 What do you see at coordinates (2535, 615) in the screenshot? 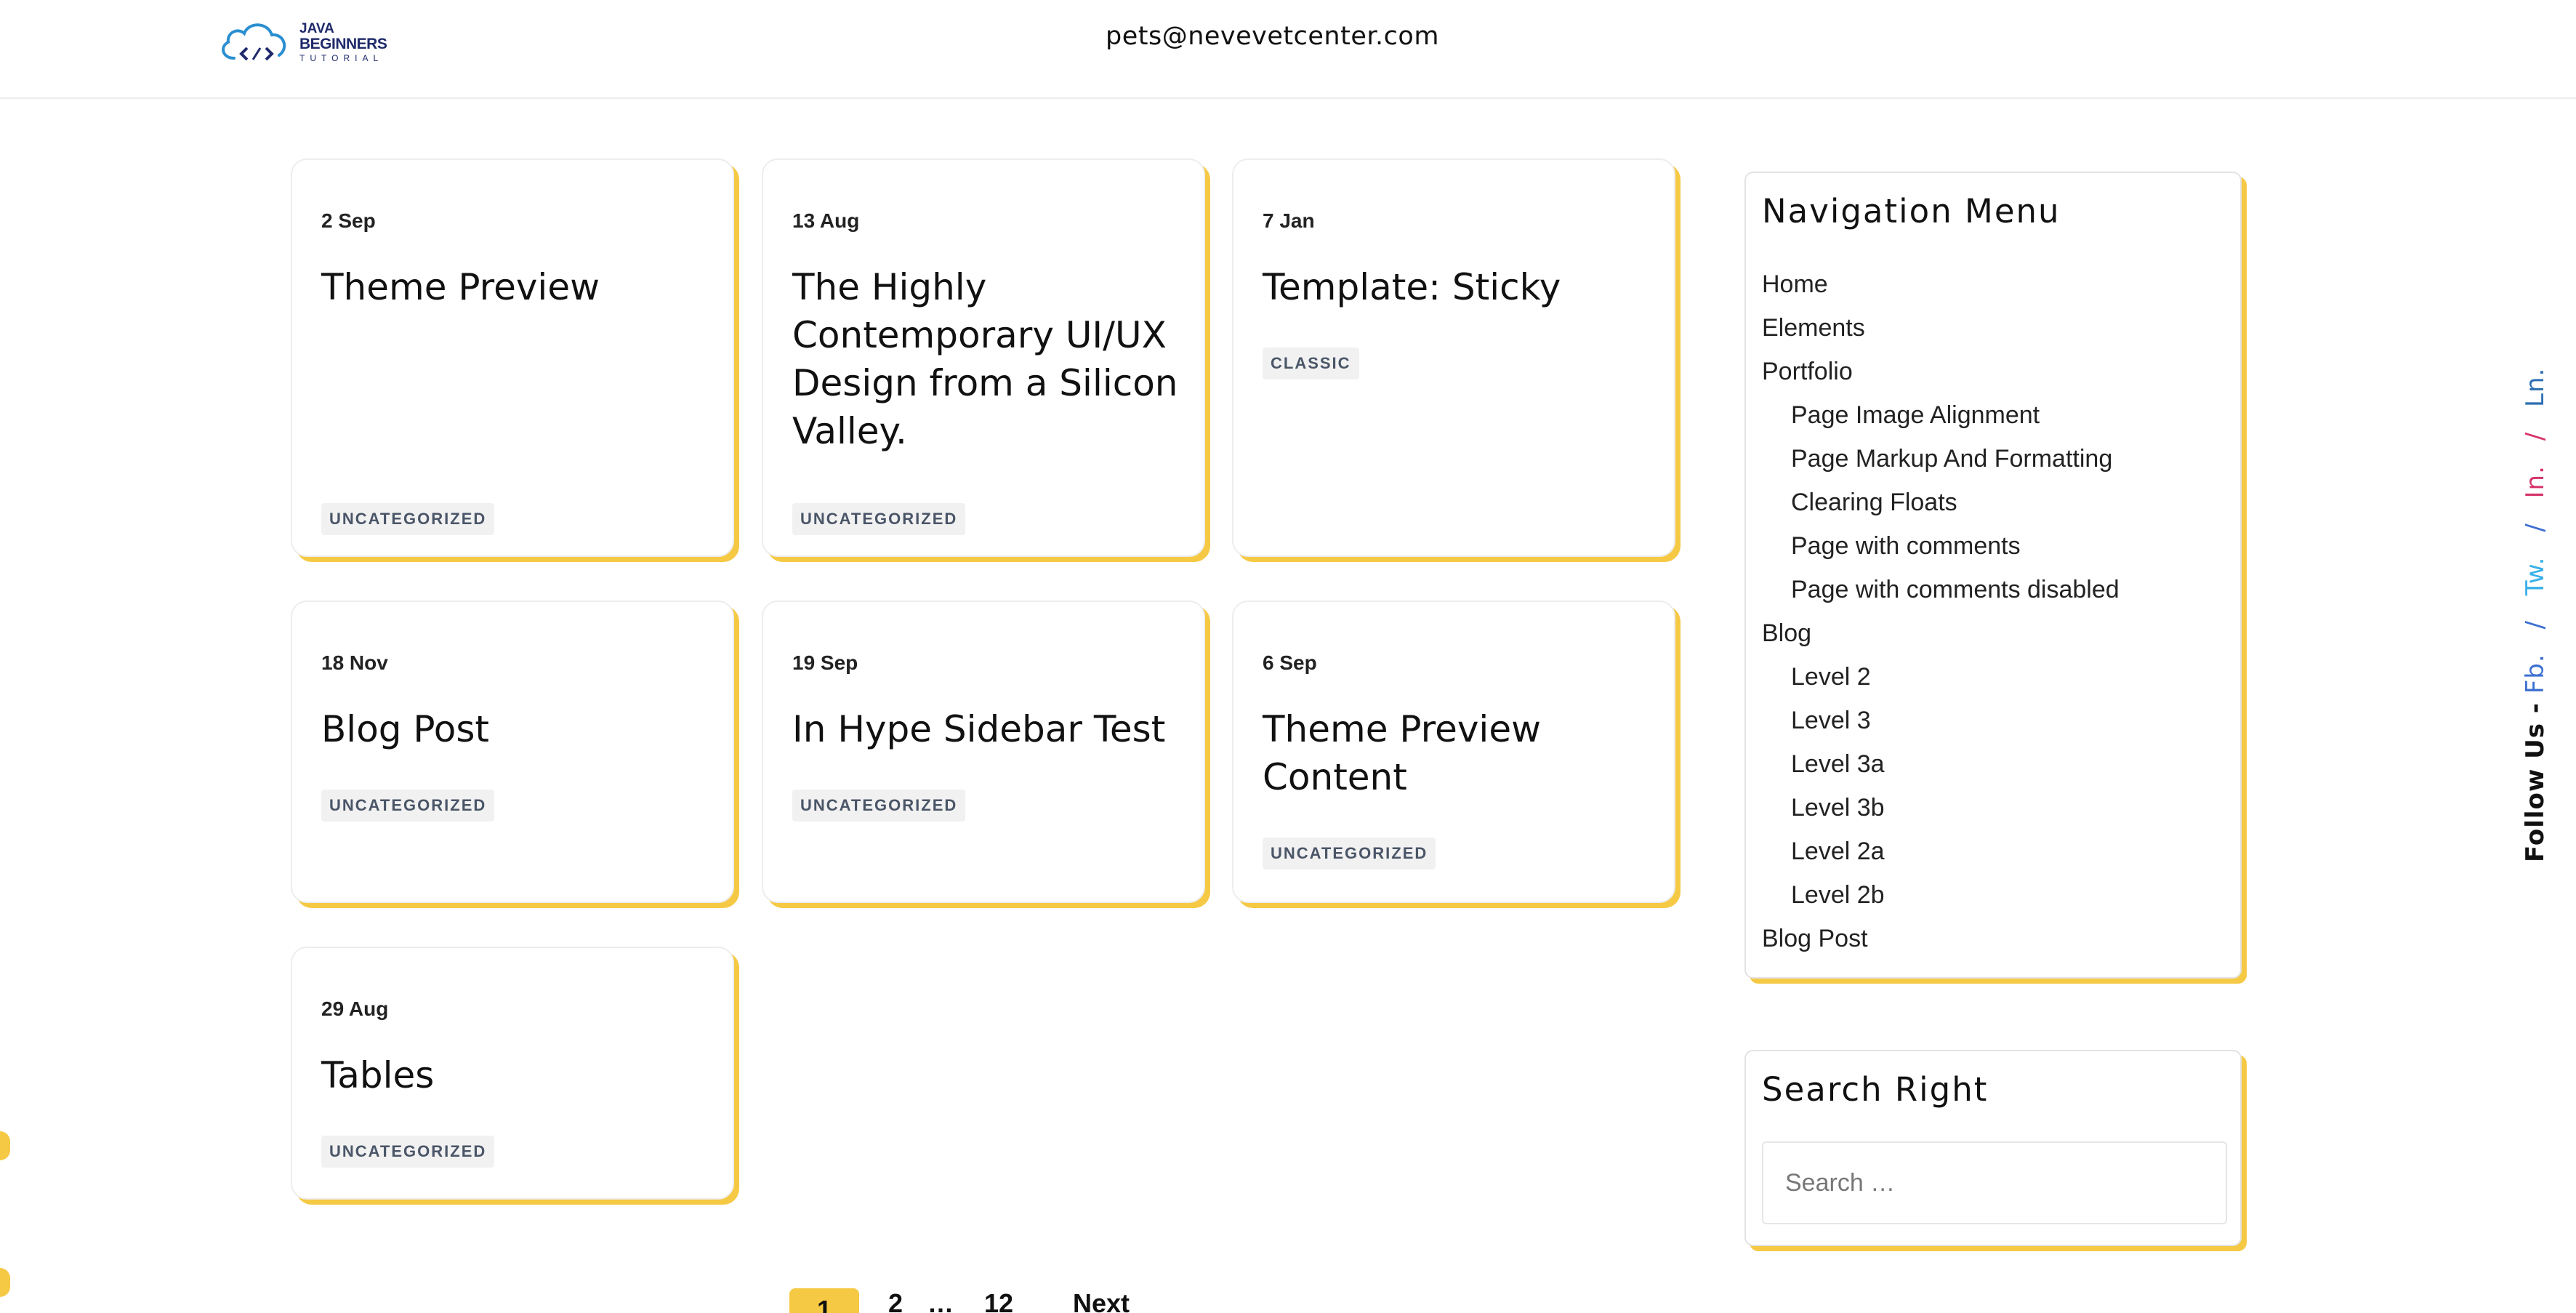
I see `follow-us-links: Follow Us - Fb. / Tw. / In. / Ln.` at bounding box center [2535, 615].